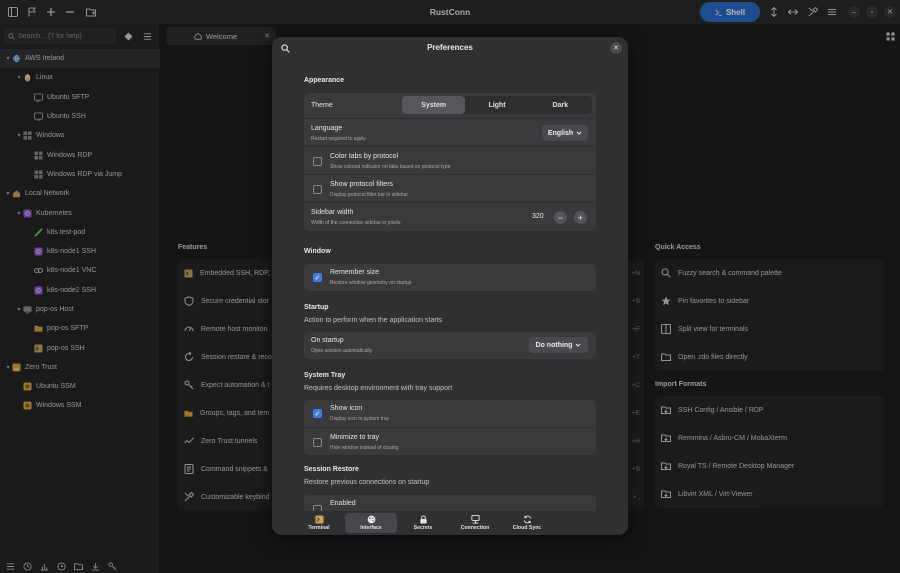 The width and height of the screenshot is (900, 573). I want to click on remember-size-label: Remember size, so click(355, 272).